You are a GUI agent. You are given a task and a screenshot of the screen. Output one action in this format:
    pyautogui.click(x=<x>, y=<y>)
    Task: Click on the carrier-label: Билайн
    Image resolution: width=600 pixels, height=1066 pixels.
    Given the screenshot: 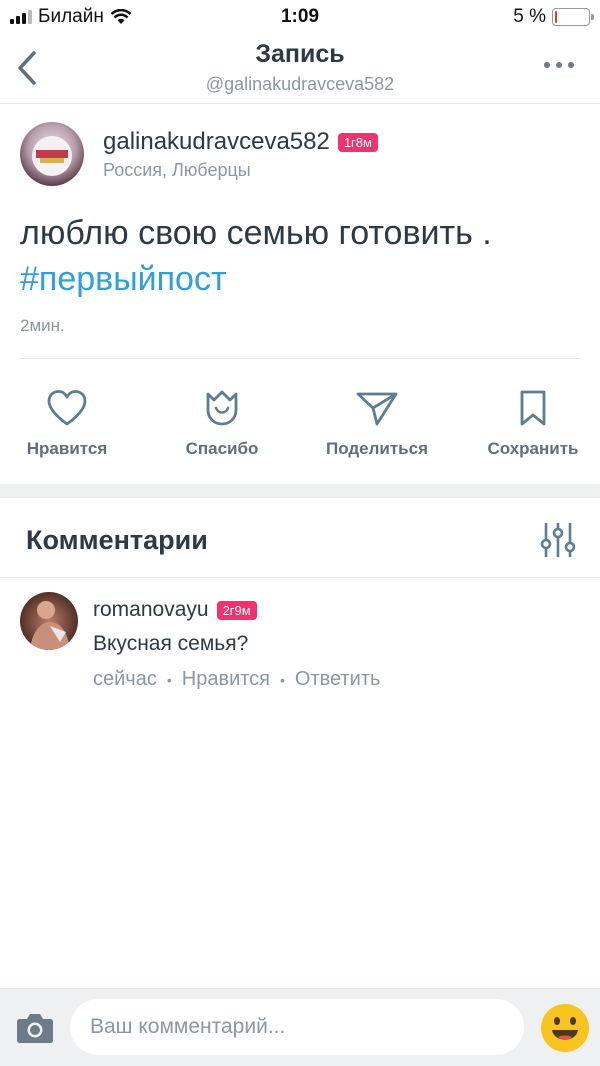 What is the action you would take?
    pyautogui.click(x=71, y=16)
    